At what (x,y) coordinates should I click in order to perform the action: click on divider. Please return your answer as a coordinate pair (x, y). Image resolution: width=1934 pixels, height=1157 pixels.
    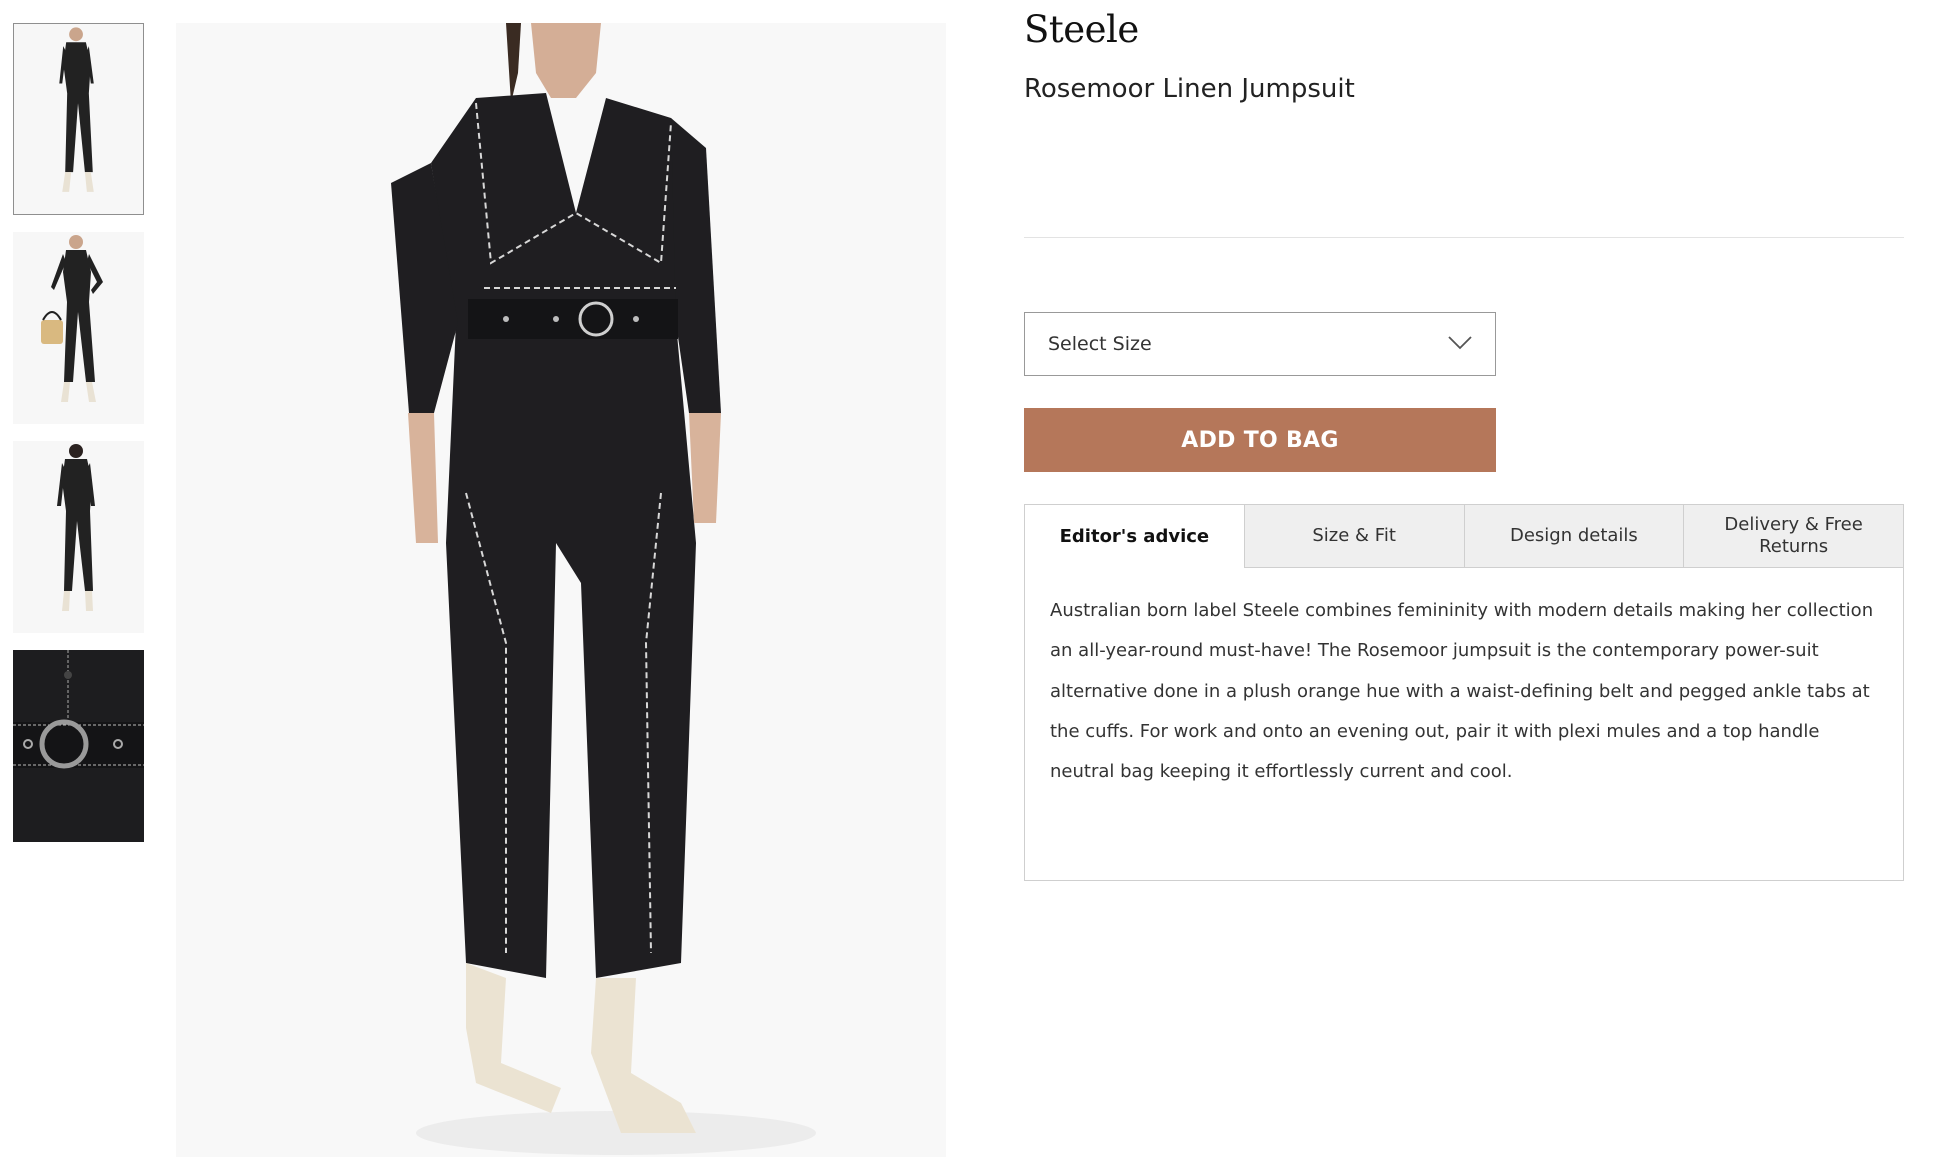
    Looking at the image, I should click on (1464, 237).